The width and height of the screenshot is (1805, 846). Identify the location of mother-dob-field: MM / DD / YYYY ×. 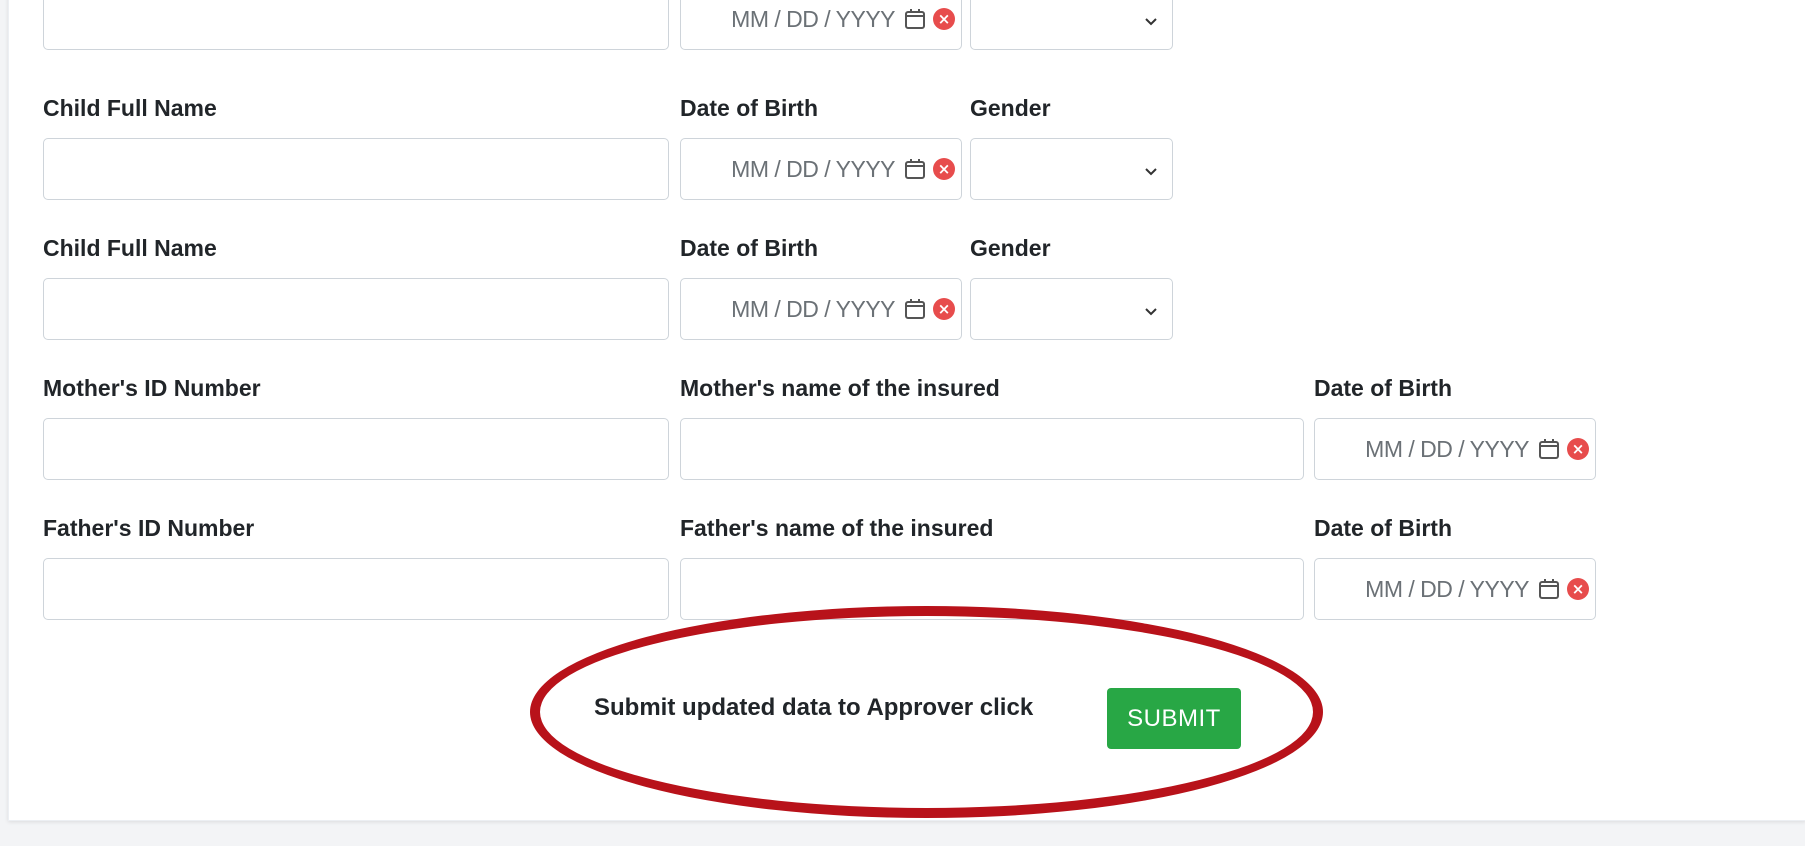
(1455, 449).